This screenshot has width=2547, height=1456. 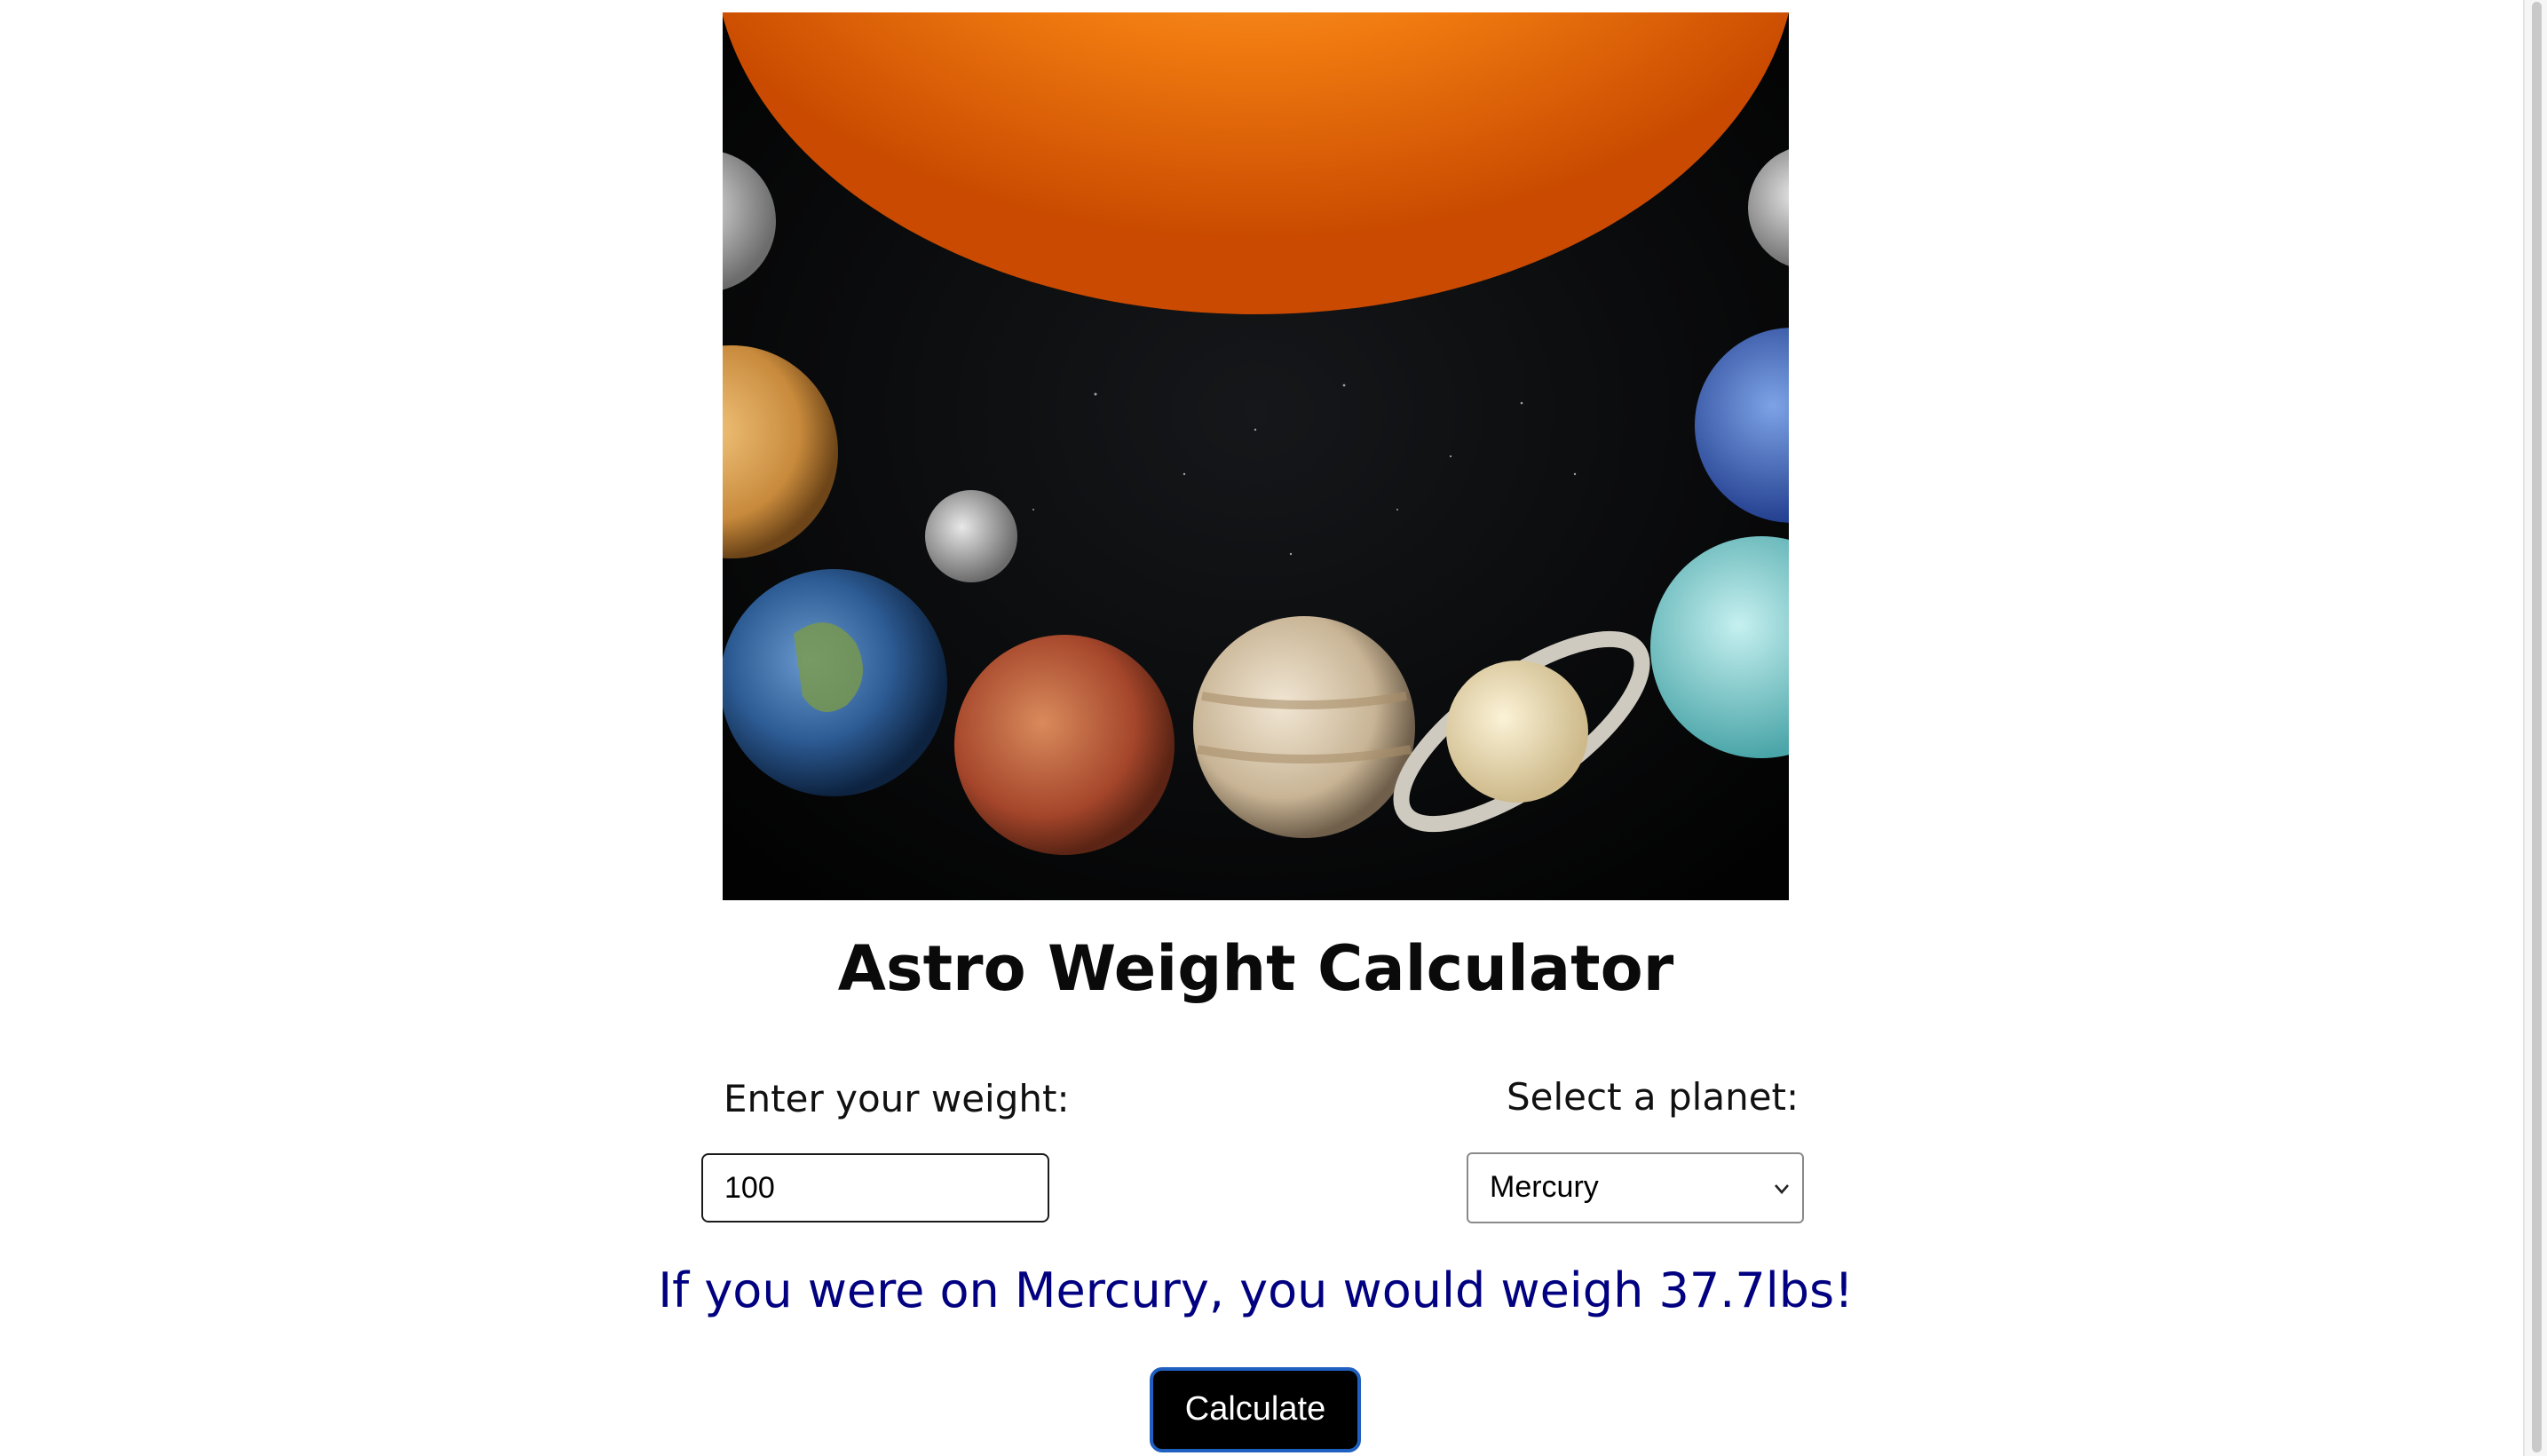 What do you see at coordinates (1653, 1097) in the screenshot?
I see `planet-label: Select a planet:` at bounding box center [1653, 1097].